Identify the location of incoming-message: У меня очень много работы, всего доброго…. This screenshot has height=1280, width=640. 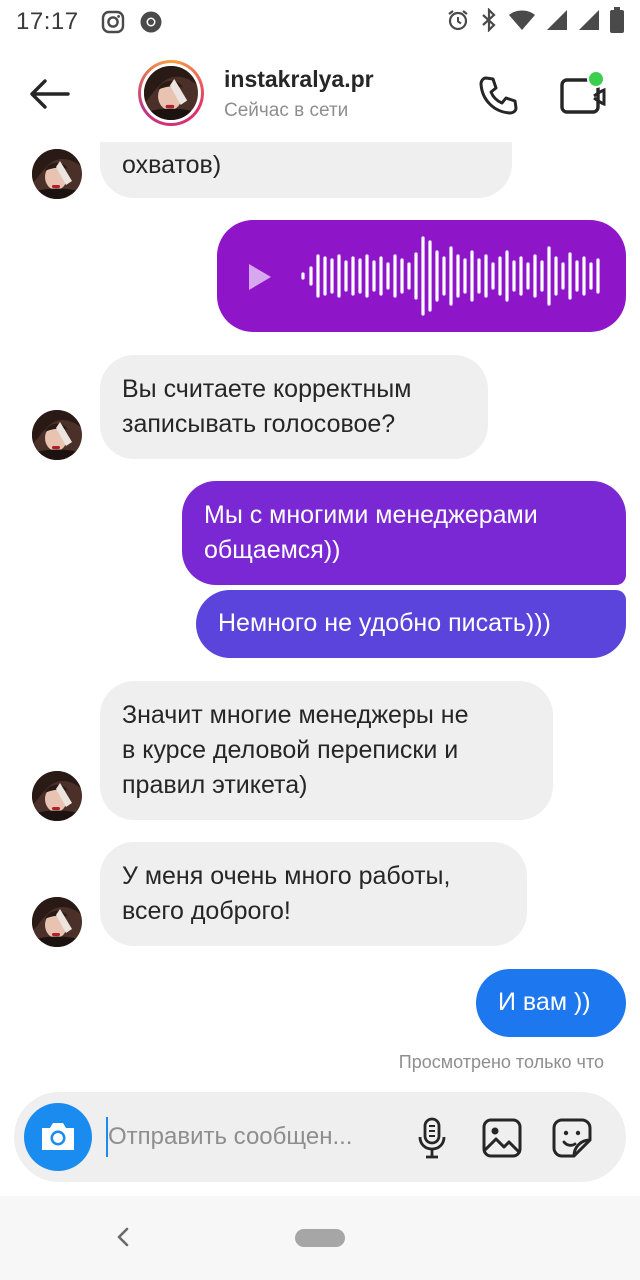
(313, 894).